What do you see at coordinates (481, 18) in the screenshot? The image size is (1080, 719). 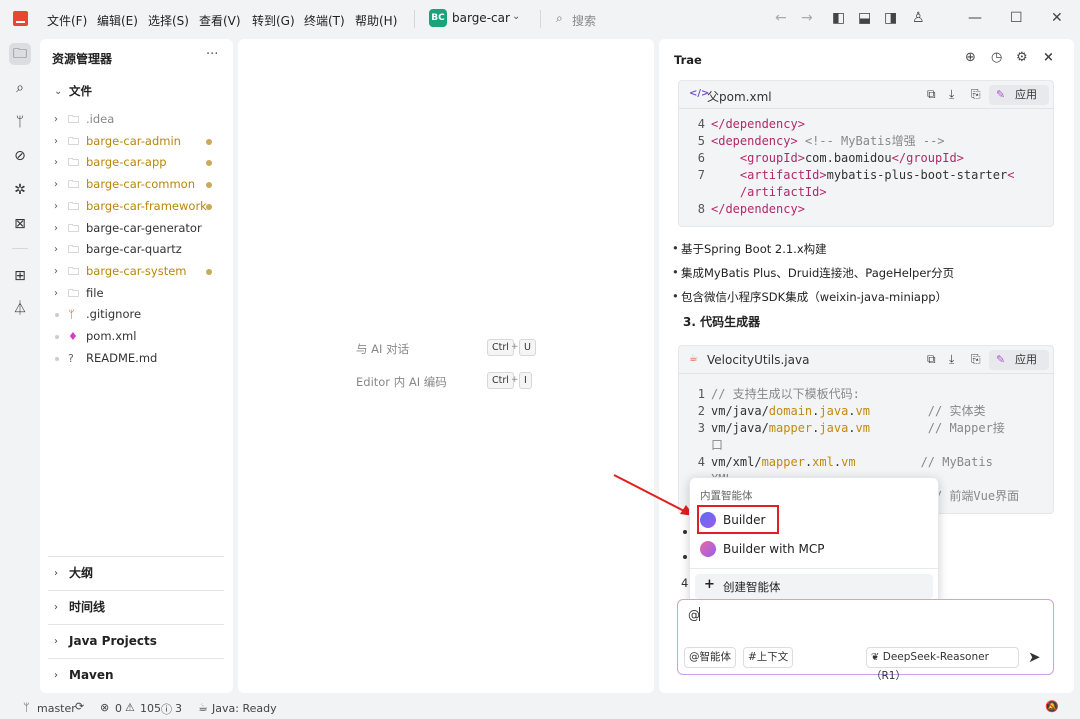 I see `project-name: barge-car` at bounding box center [481, 18].